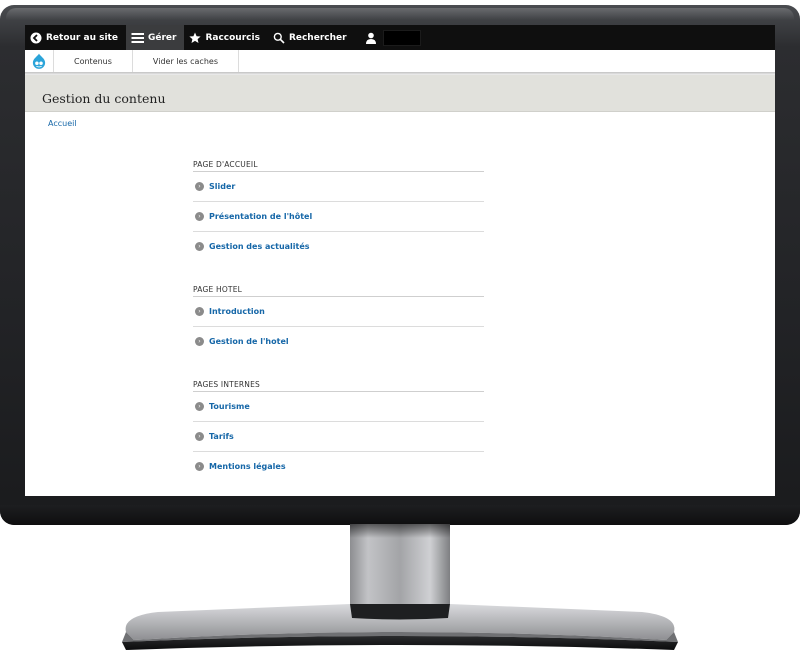 This screenshot has height=658, width=800. I want to click on magnifier-icon, so click(279, 38).